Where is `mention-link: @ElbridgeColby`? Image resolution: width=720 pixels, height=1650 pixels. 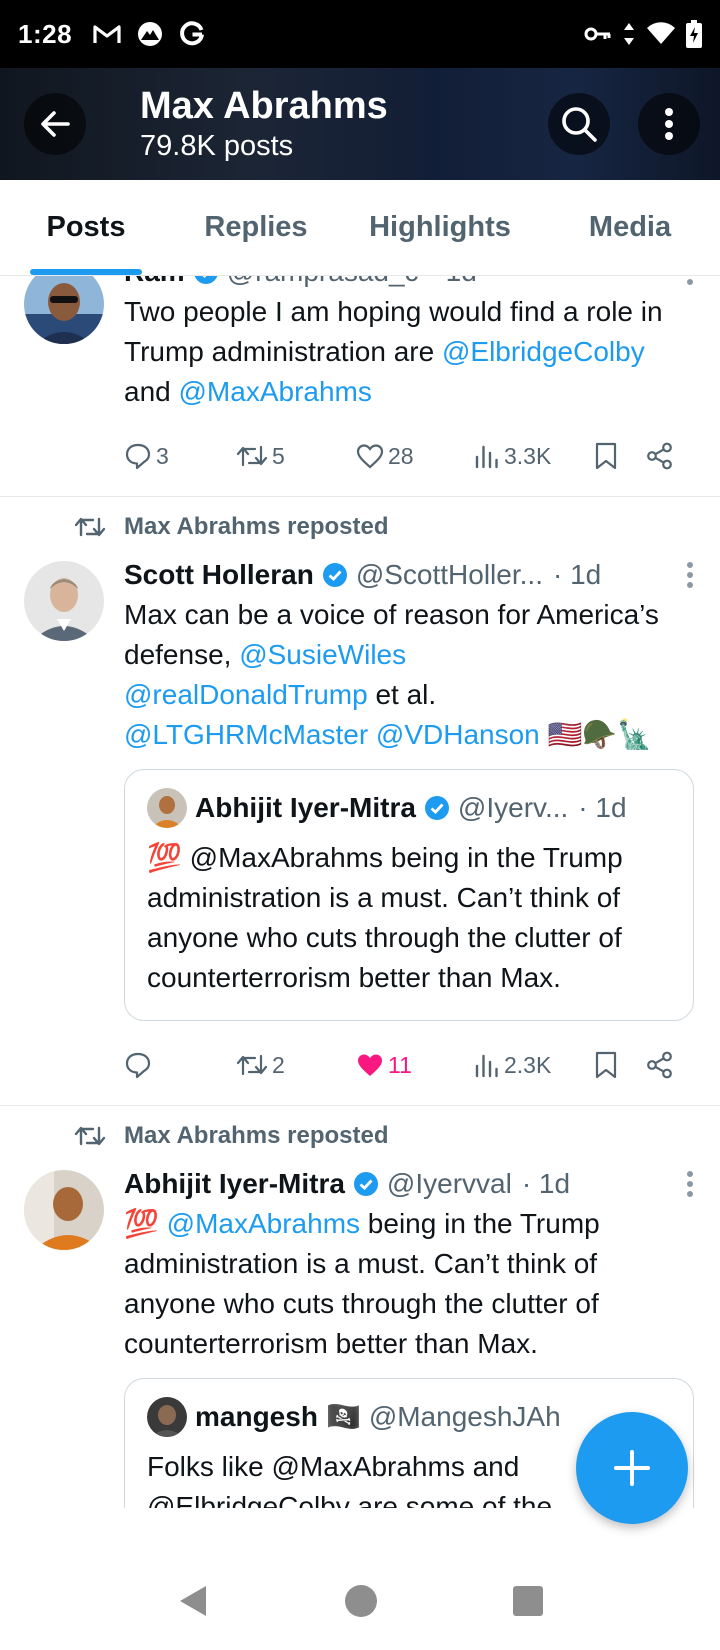
mention-link: @ElbridgeColby is located at coordinates (543, 351).